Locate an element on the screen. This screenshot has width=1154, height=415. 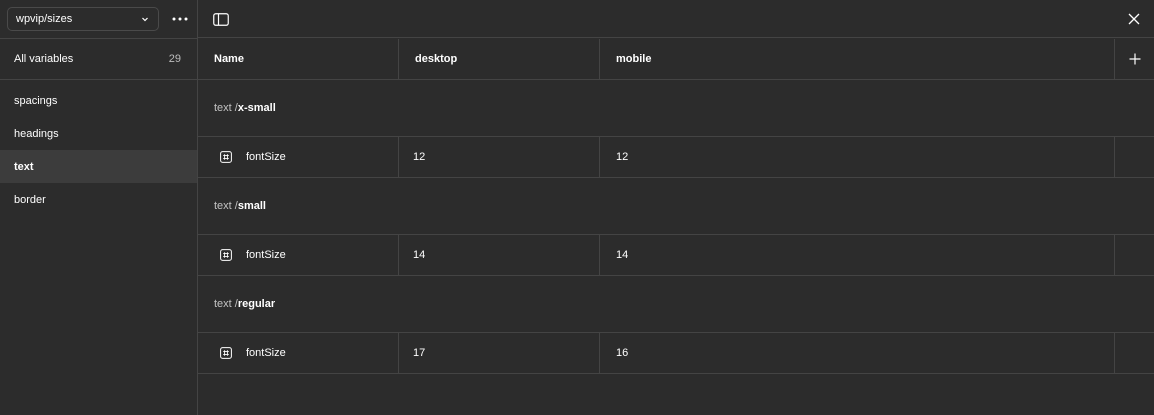
sidebar-item-border: border is located at coordinates (98, 199).